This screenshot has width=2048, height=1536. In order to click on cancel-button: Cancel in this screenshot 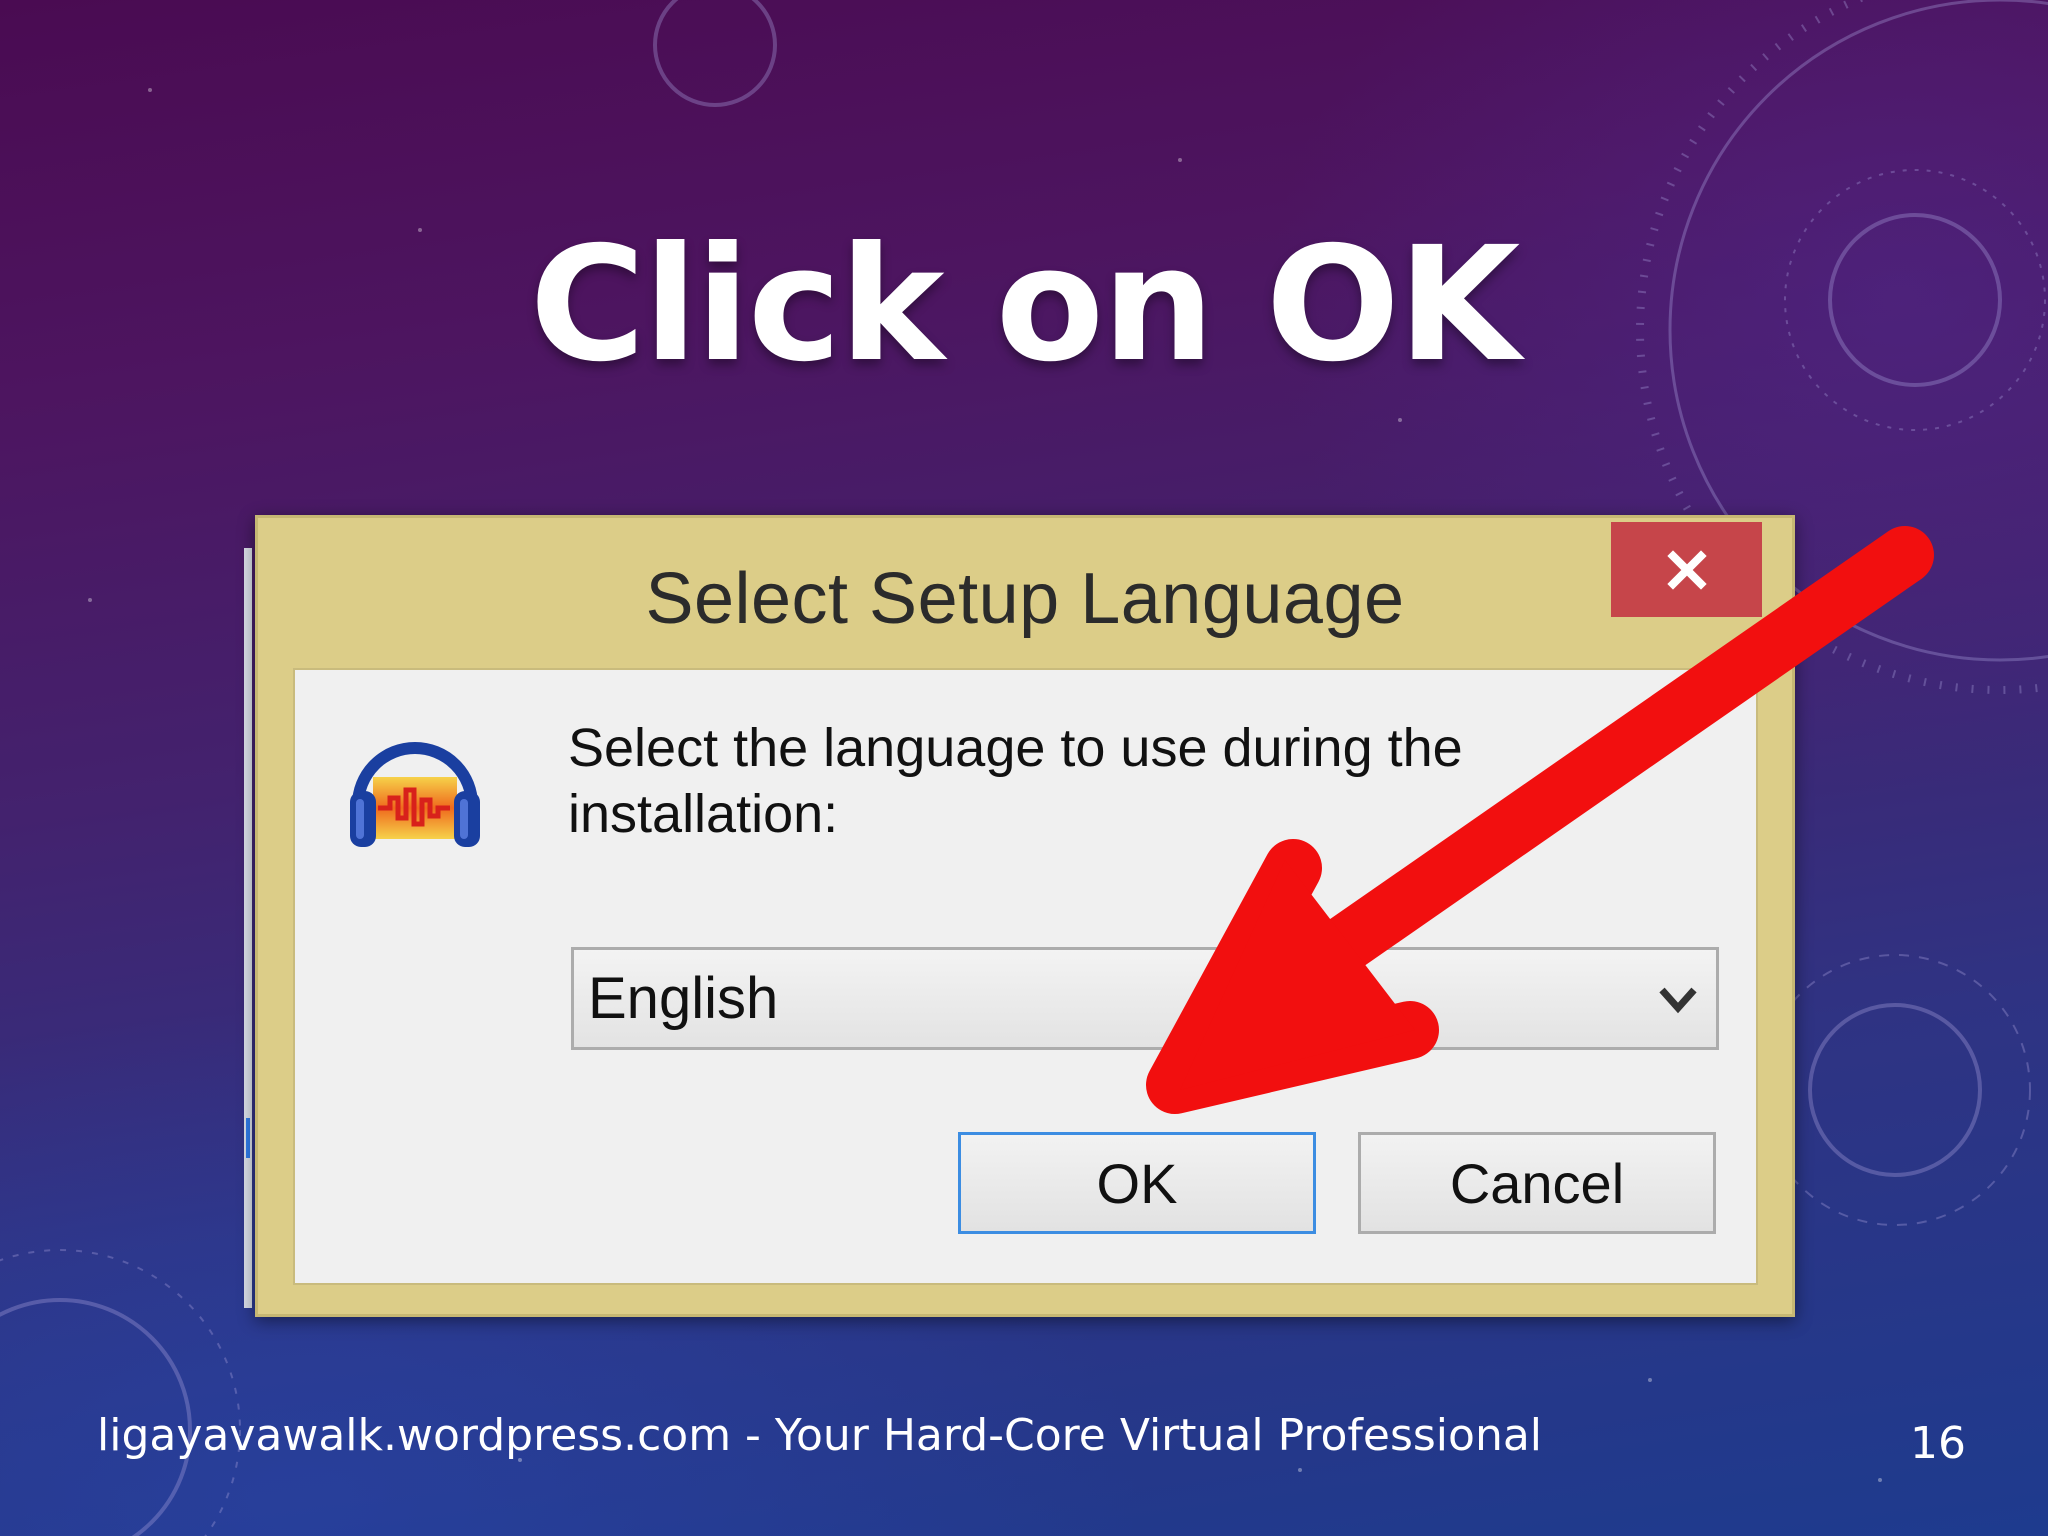, I will do `click(1537, 1183)`.